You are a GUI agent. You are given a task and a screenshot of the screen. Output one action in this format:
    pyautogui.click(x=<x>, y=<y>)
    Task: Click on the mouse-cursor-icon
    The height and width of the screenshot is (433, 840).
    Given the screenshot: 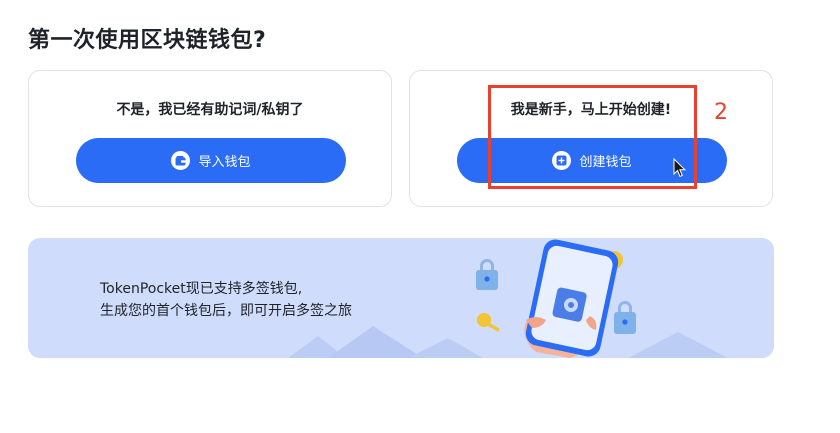 What is the action you would take?
    pyautogui.click(x=680, y=169)
    